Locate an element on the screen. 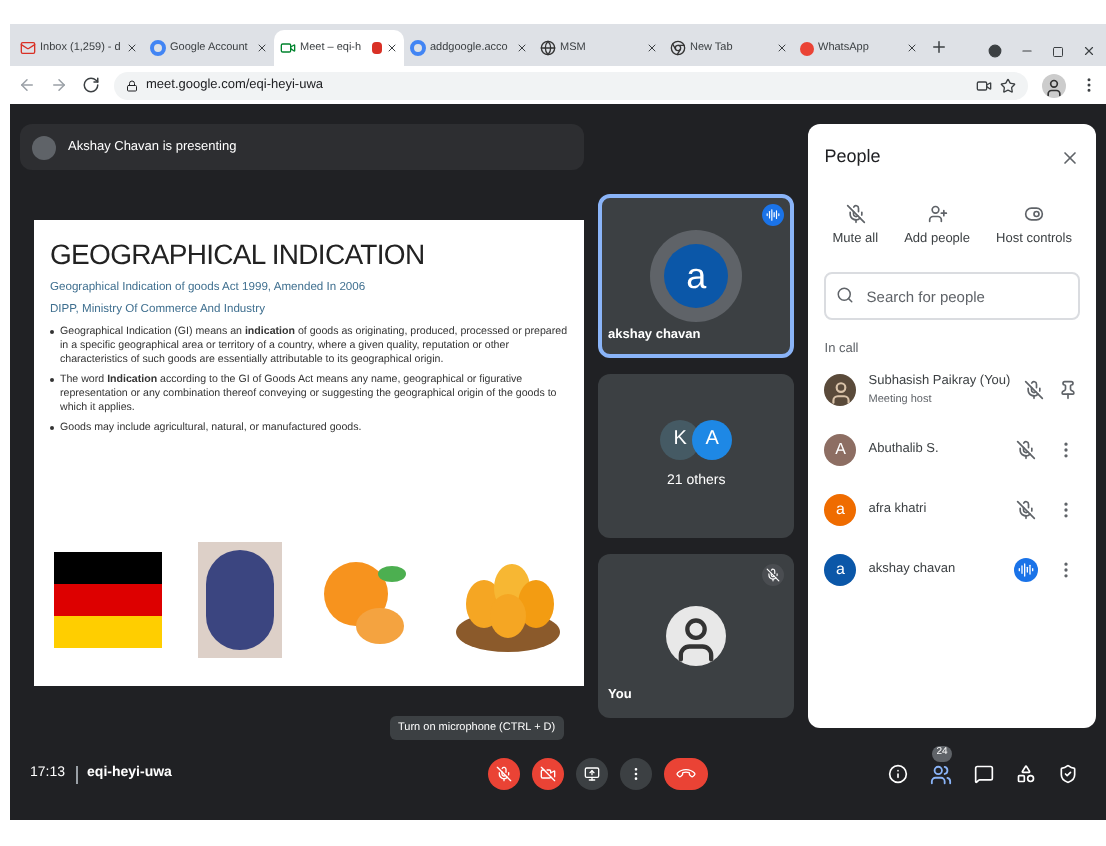 The height and width of the screenshot is (846, 1106). flag-drawing is located at coordinates (108, 600).